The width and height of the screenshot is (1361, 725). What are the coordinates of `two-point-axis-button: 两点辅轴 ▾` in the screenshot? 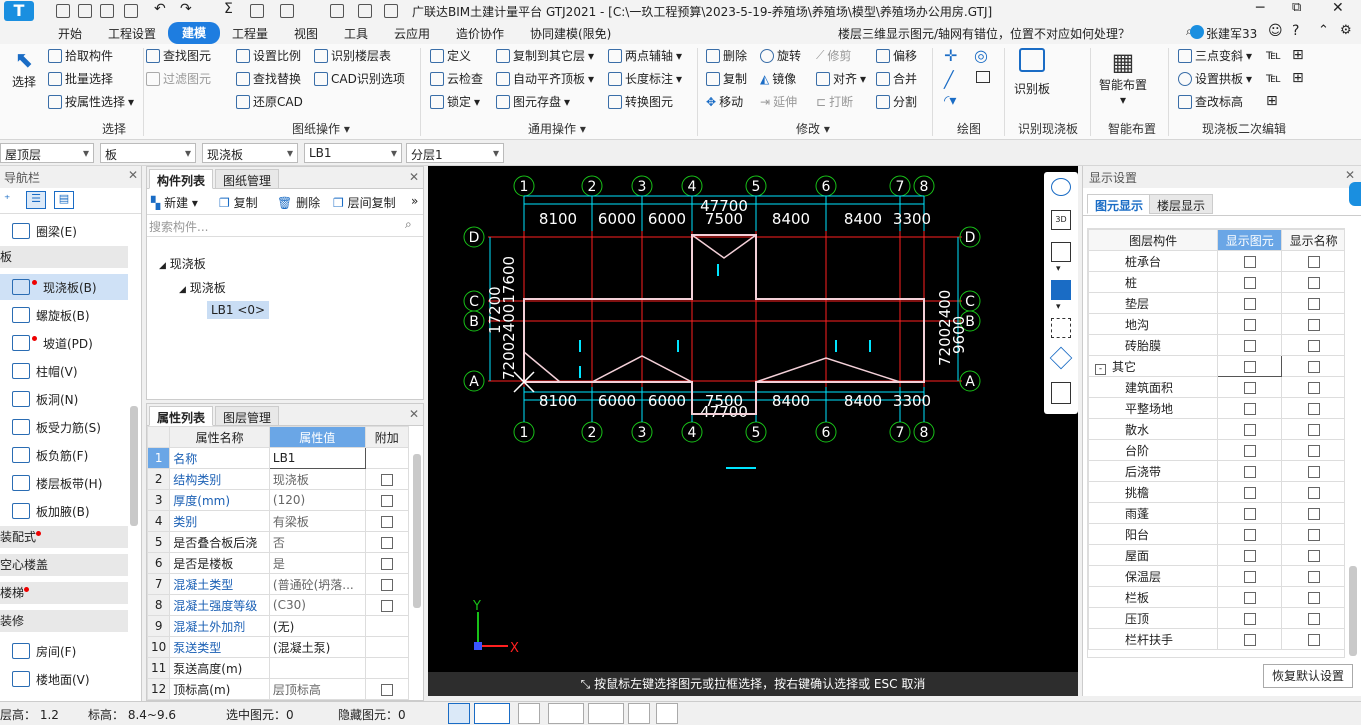 It's located at (645, 55).